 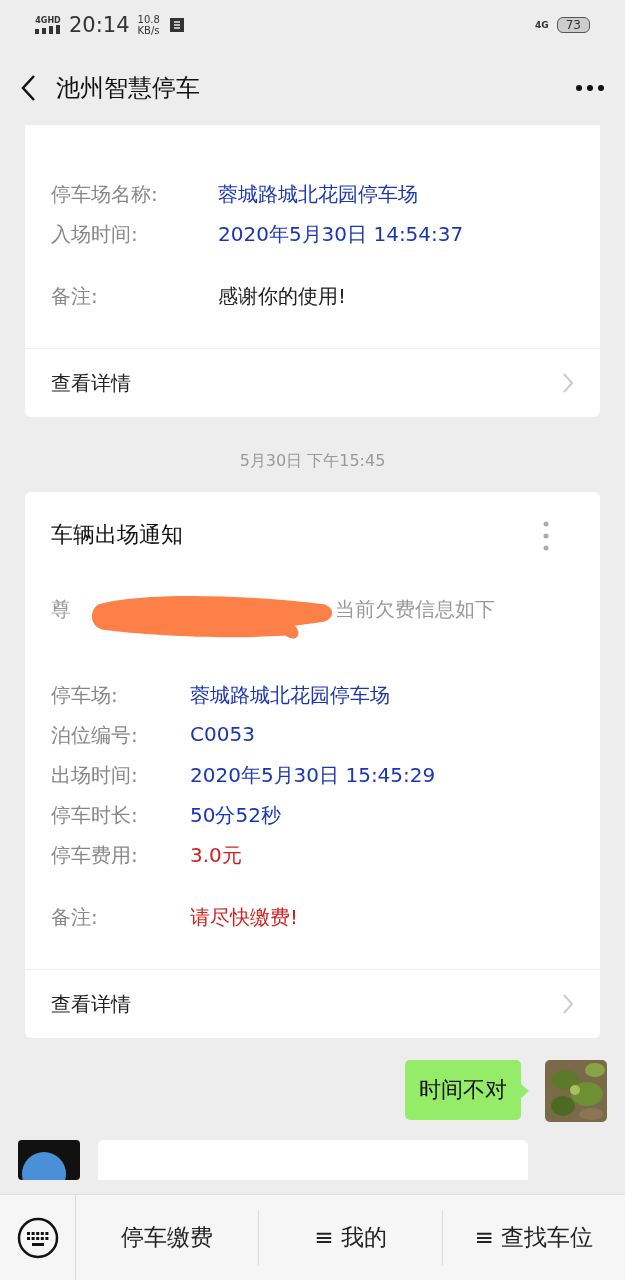 I want to click on keyboard-icon, so click(x=37, y=1237).